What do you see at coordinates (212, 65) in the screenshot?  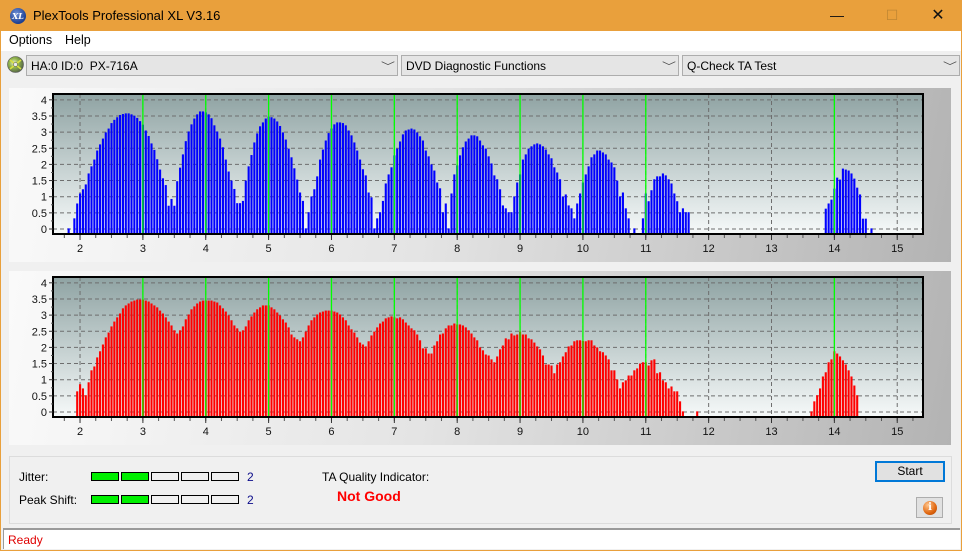 I see `drive-select: HA:0 ID:0 PX-716A ﹀` at bounding box center [212, 65].